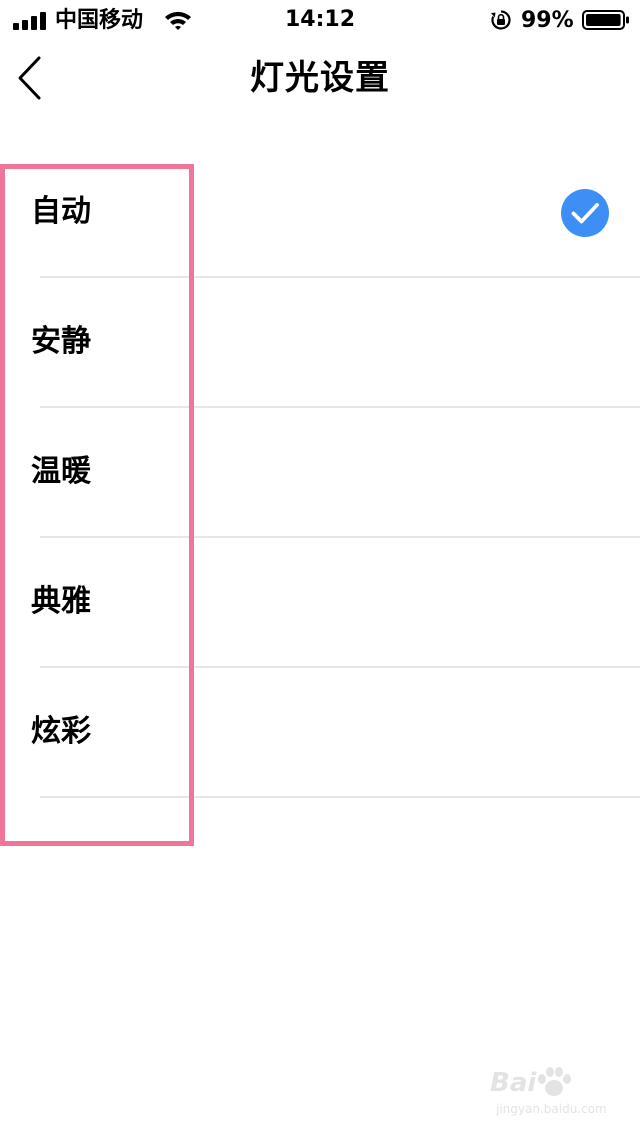  I want to click on option-auto: 自动, so click(320, 213).